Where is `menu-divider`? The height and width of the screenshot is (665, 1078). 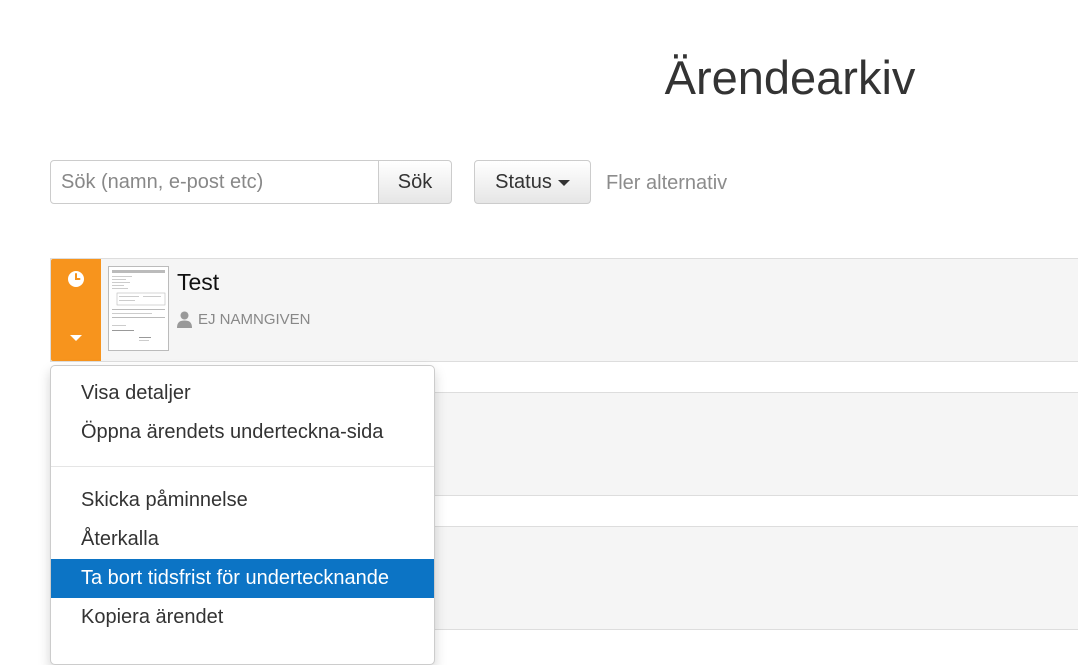
menu-divider is located at coordinates (242, 466).